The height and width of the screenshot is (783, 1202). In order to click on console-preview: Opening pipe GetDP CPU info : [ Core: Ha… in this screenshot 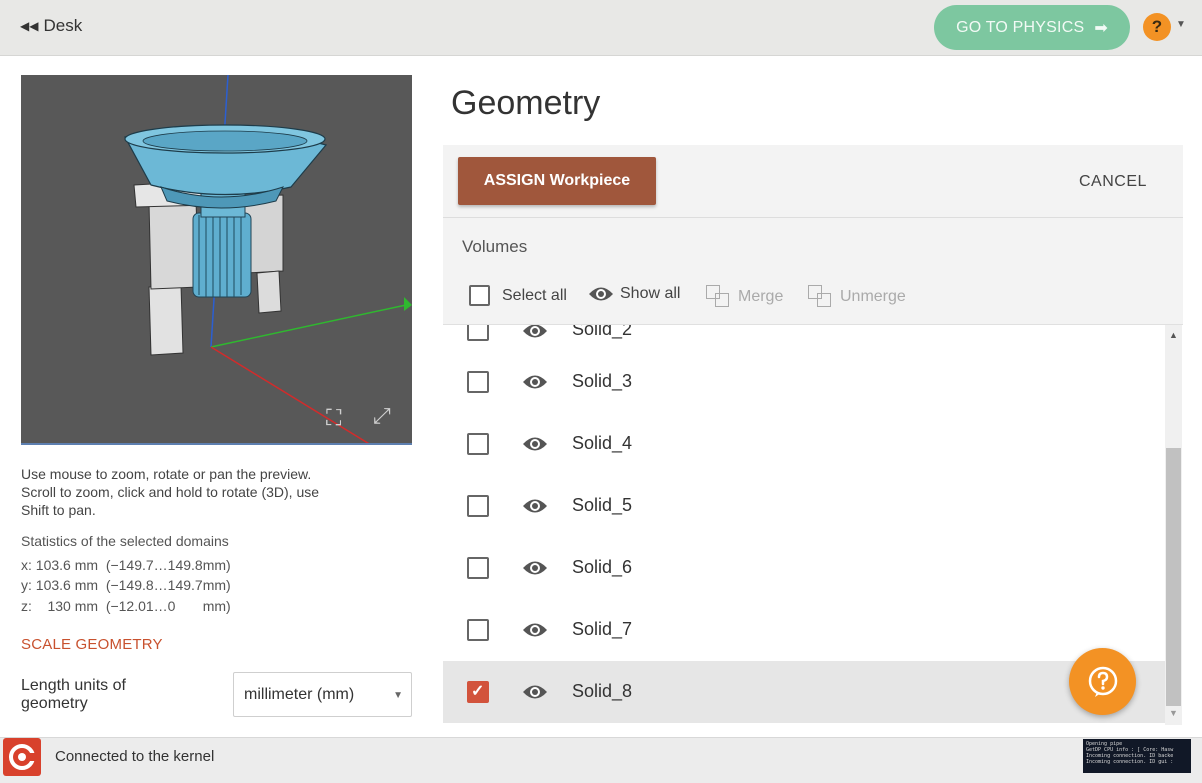, I will do `click(1137, 756)`.